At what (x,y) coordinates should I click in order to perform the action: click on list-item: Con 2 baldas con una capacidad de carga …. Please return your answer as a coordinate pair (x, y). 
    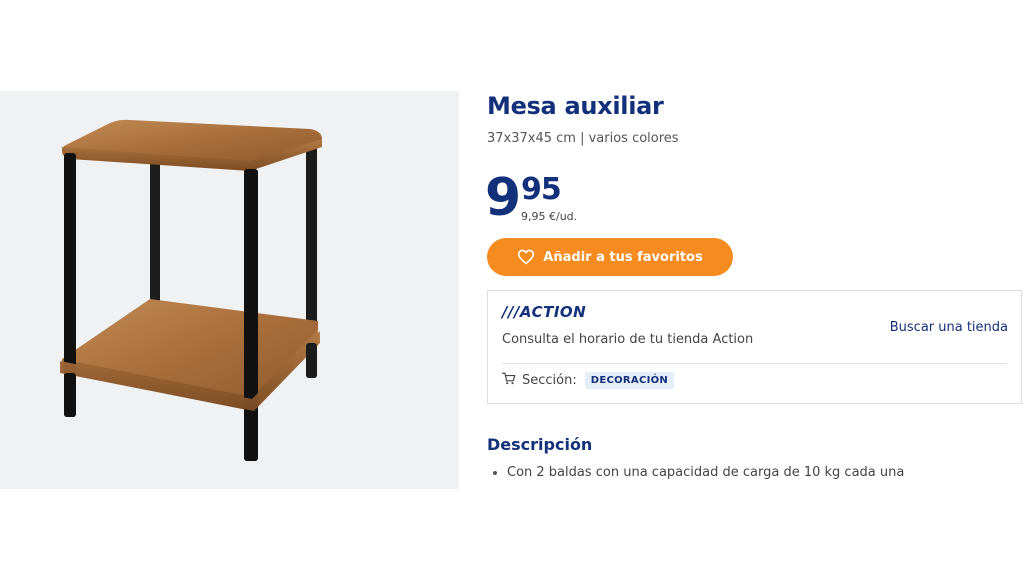
    Looking at the image, I should click on (695, 473).